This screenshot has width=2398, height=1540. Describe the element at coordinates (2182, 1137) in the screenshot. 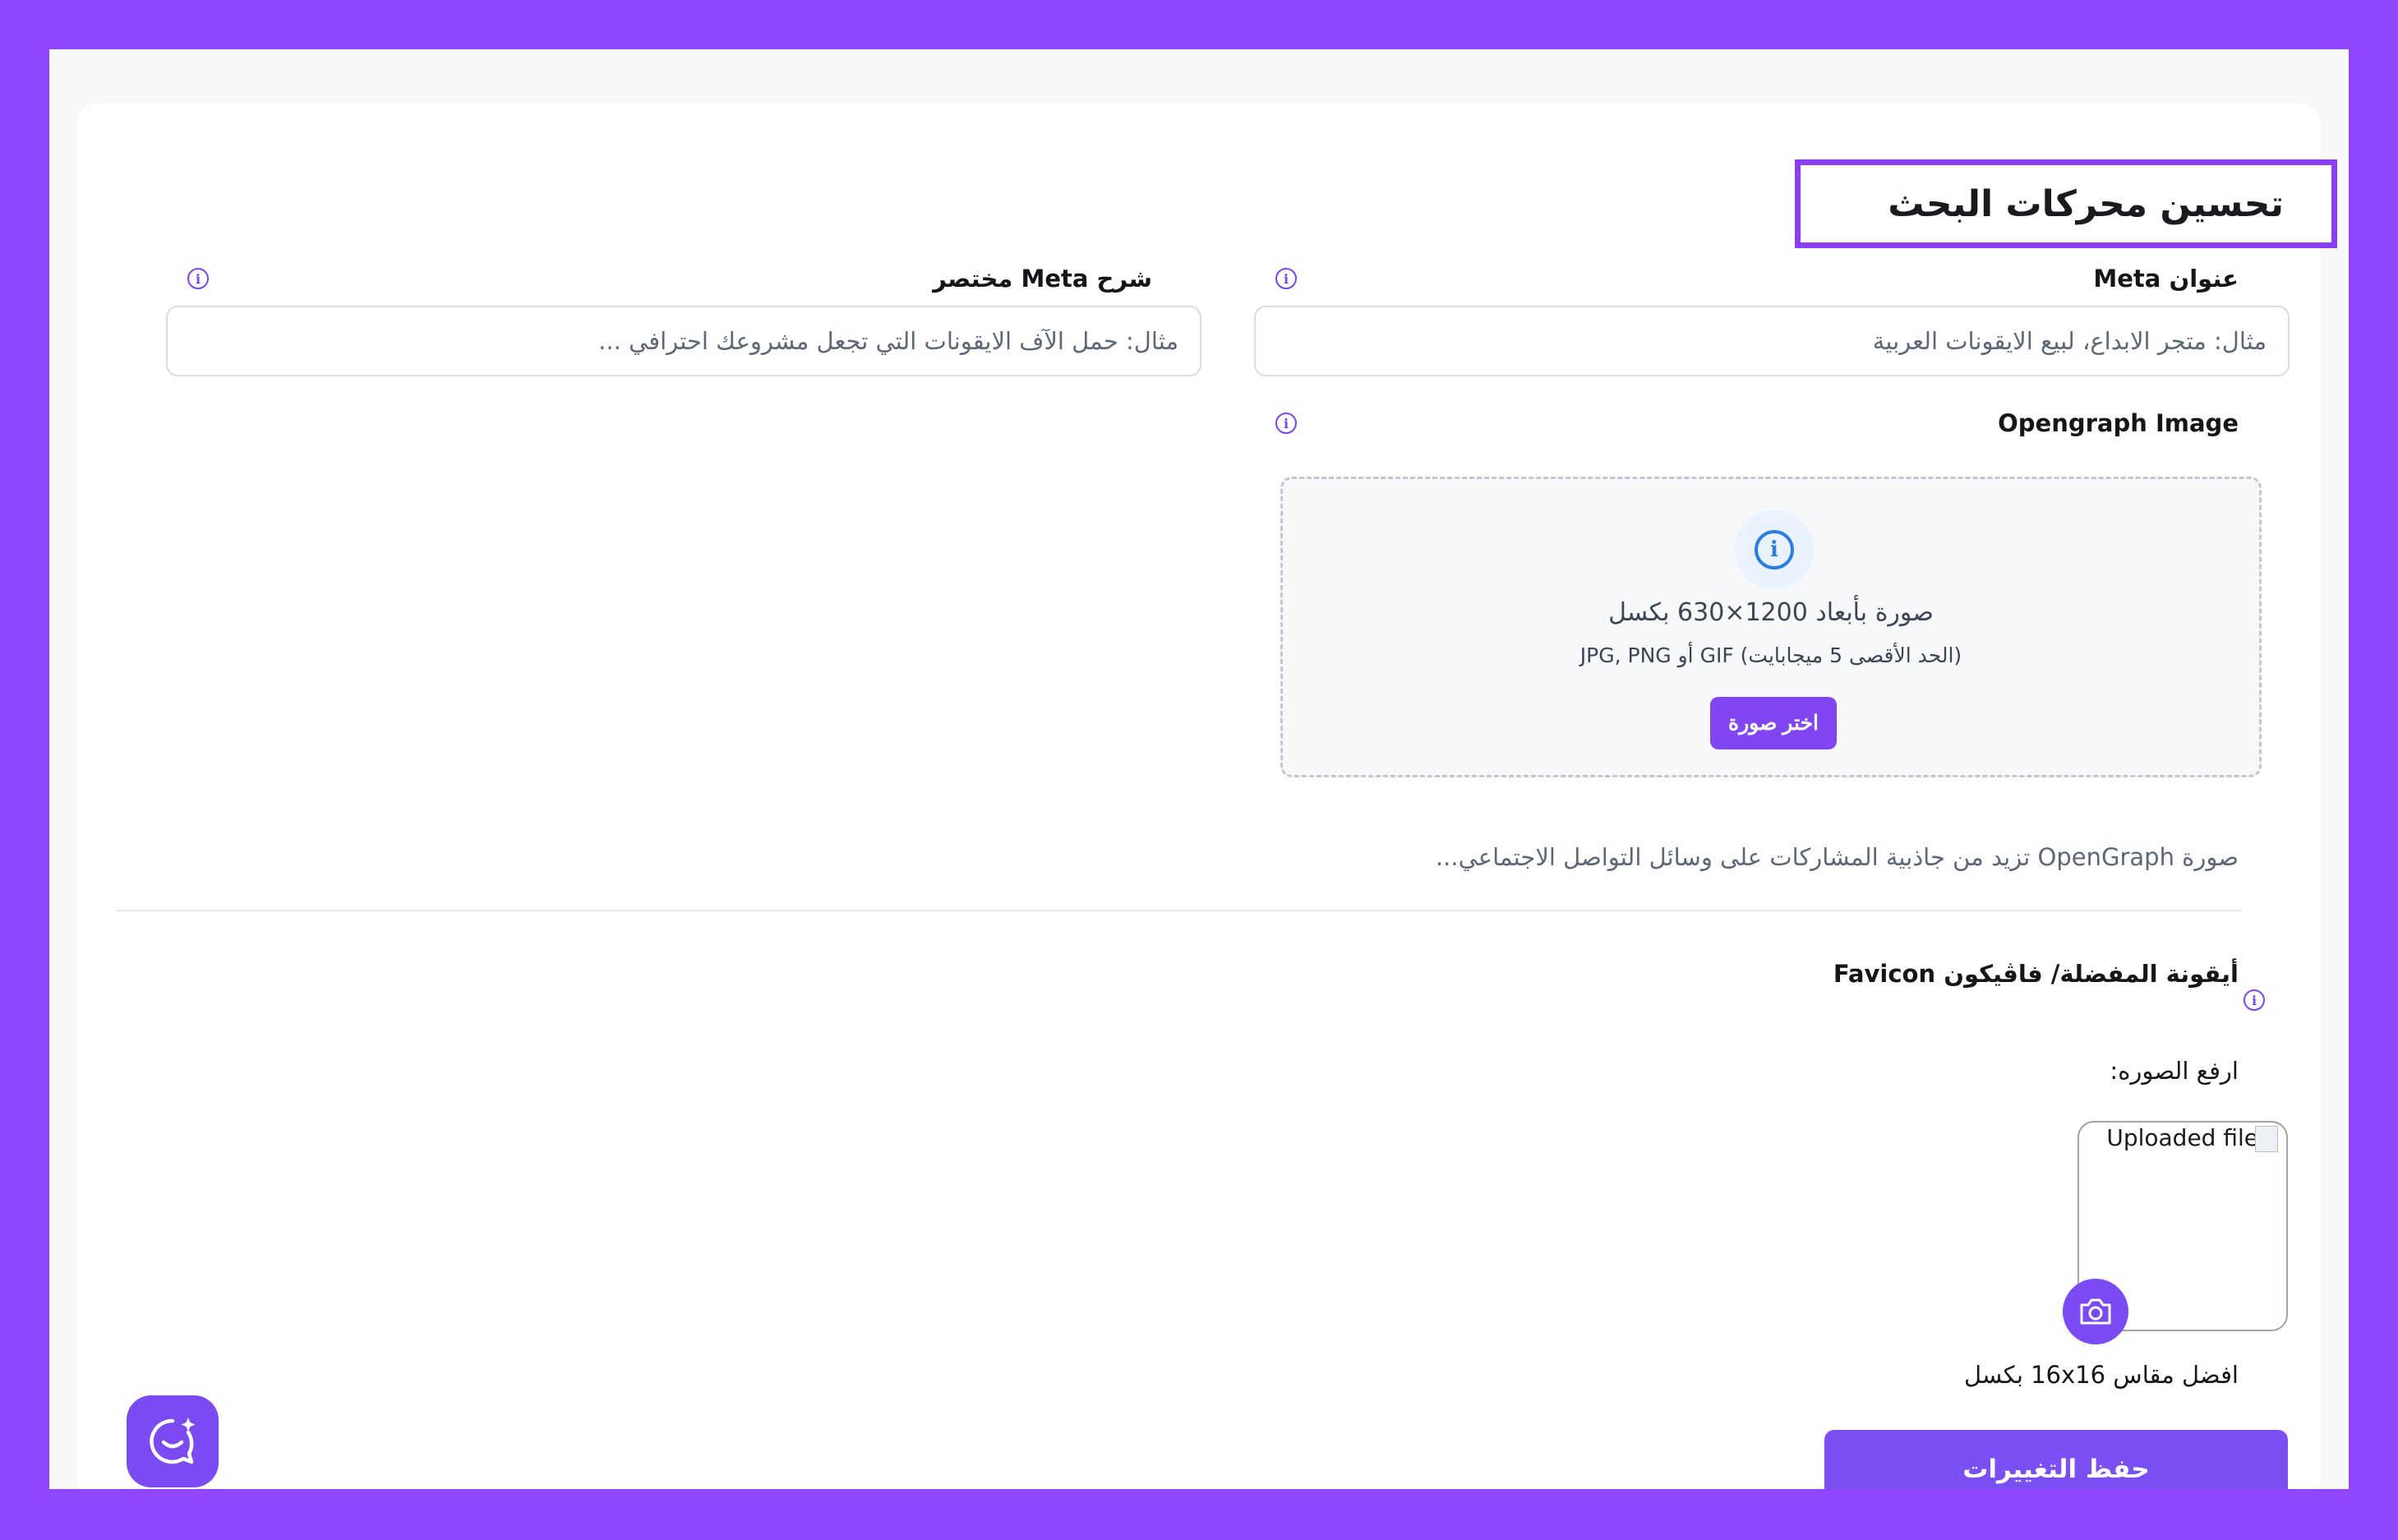

I see `favicon-image-alt: Uploaded file` at that location.